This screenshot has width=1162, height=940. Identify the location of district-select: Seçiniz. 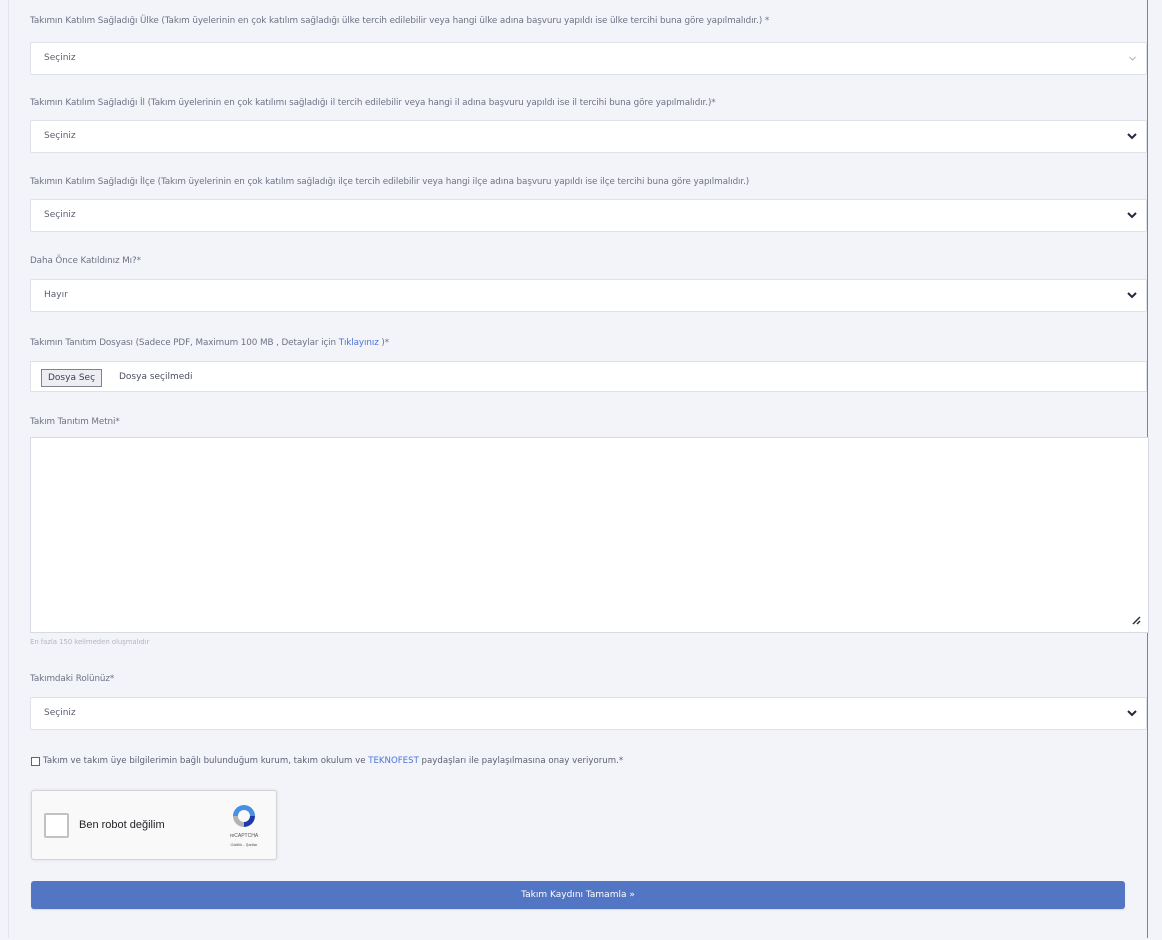
(588, 215).